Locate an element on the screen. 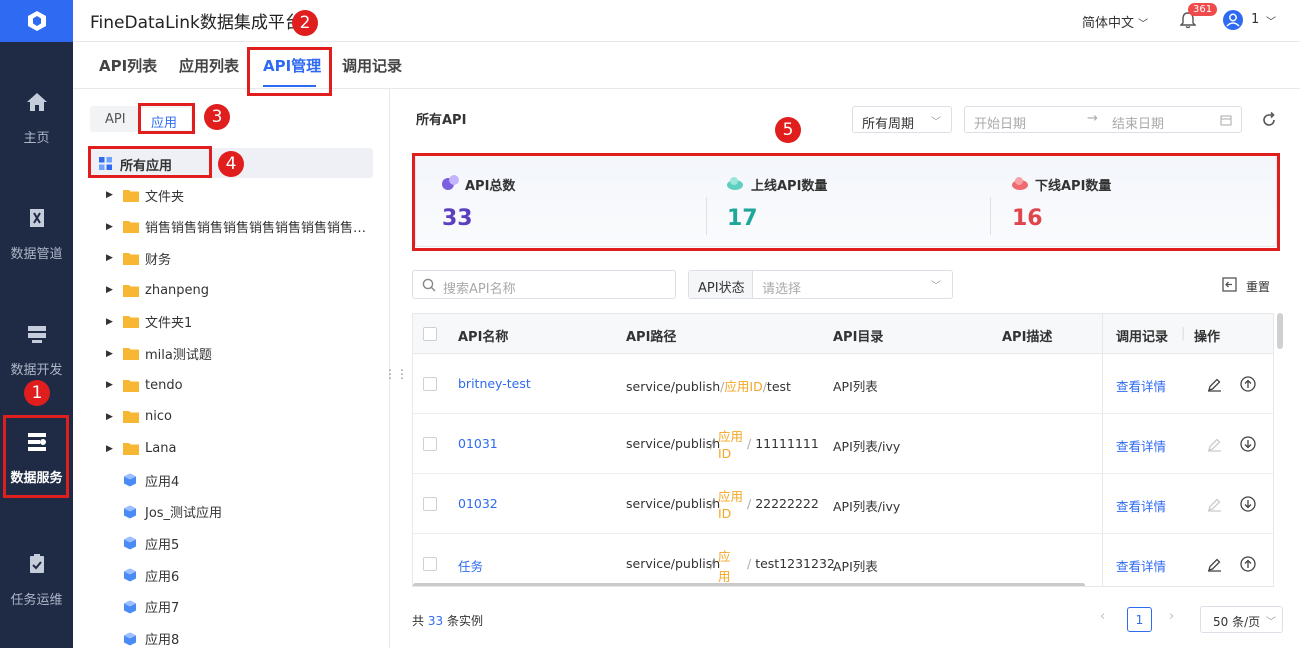  tree-app: 应用7 is located at coordinates (151, 607).